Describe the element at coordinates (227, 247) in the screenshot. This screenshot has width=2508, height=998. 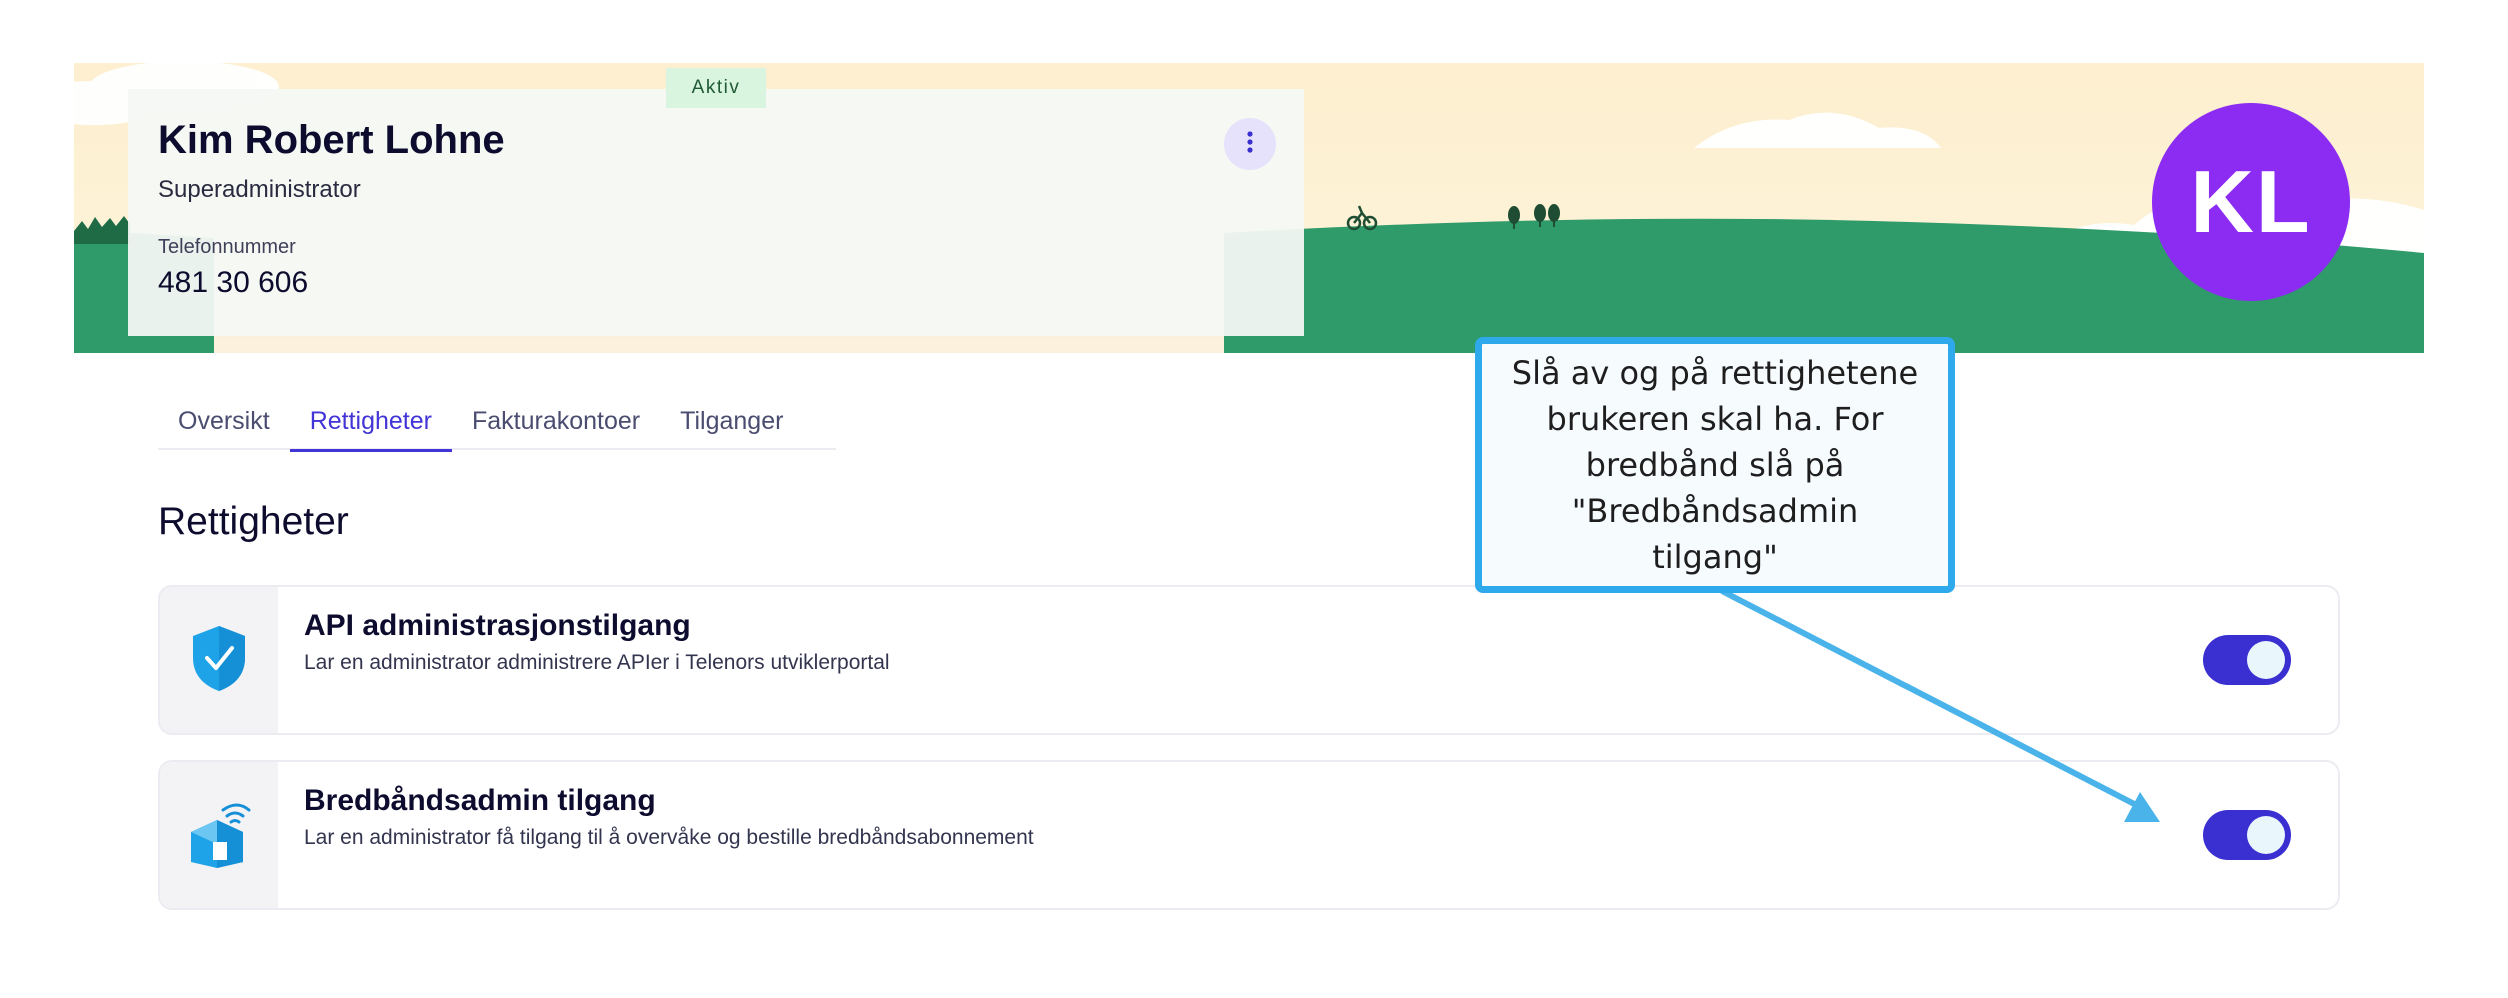
I see `phone-label: Telefonnummer` at that location.